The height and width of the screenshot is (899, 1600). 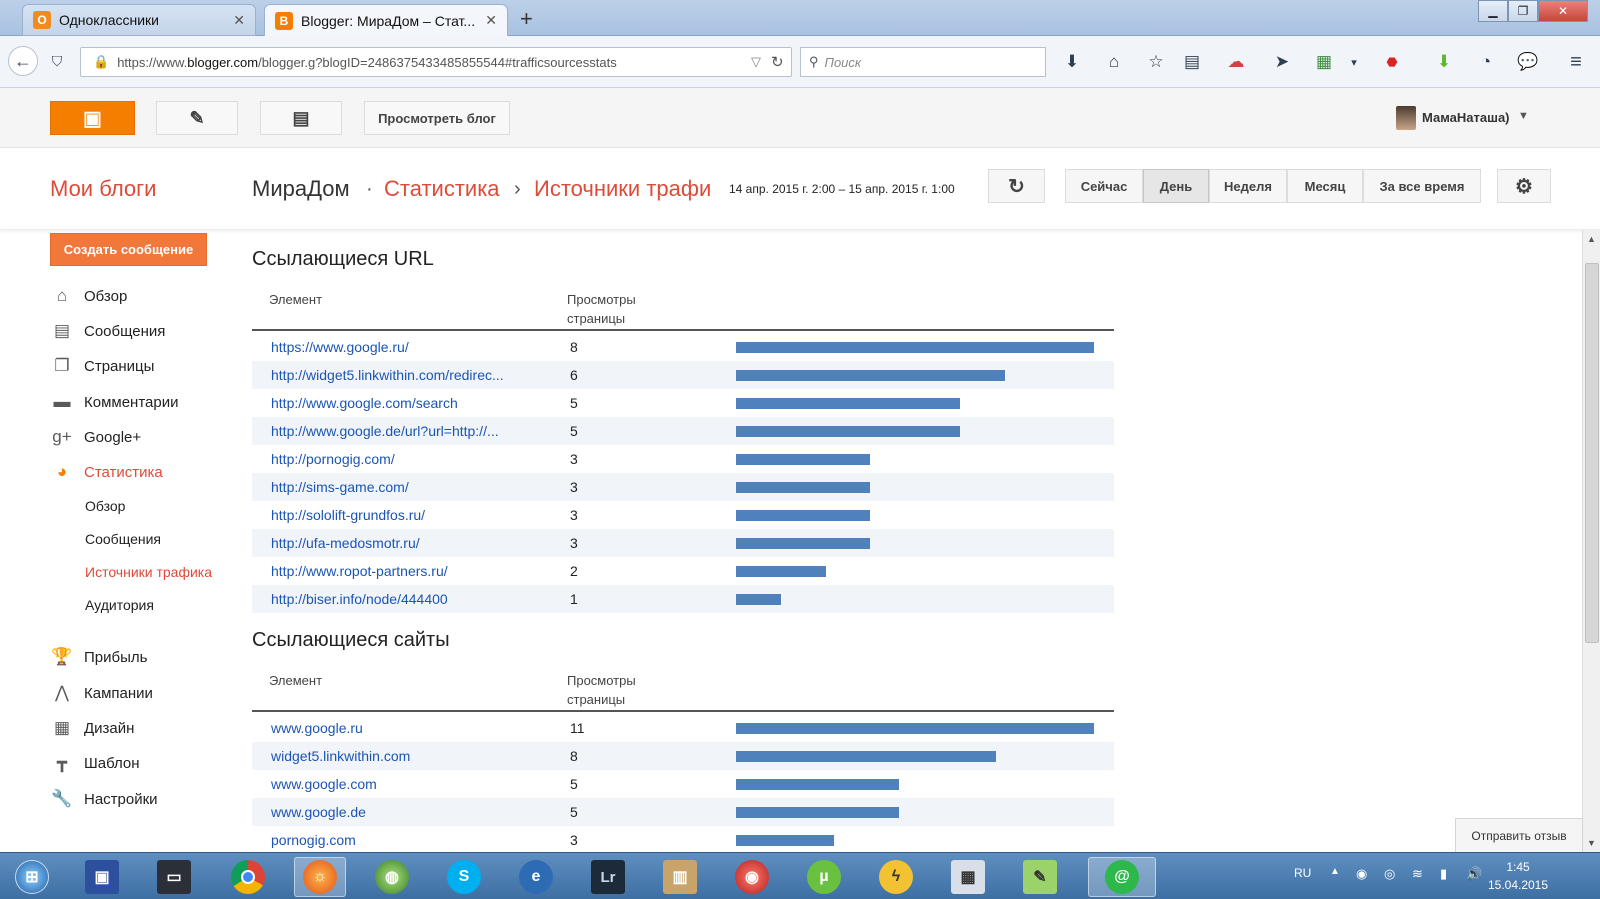 I want to click on scroll-up-arrow: ▲, so click(x=1591, y=239).